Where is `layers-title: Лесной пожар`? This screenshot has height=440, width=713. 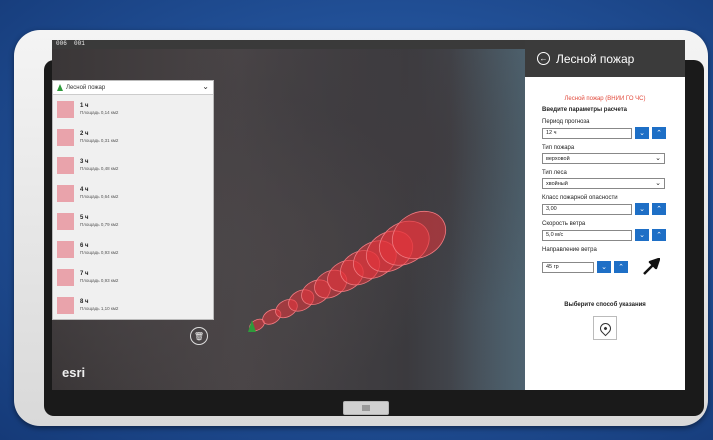
layers-title: Лесной пожар is located at coordinates (86, 87).